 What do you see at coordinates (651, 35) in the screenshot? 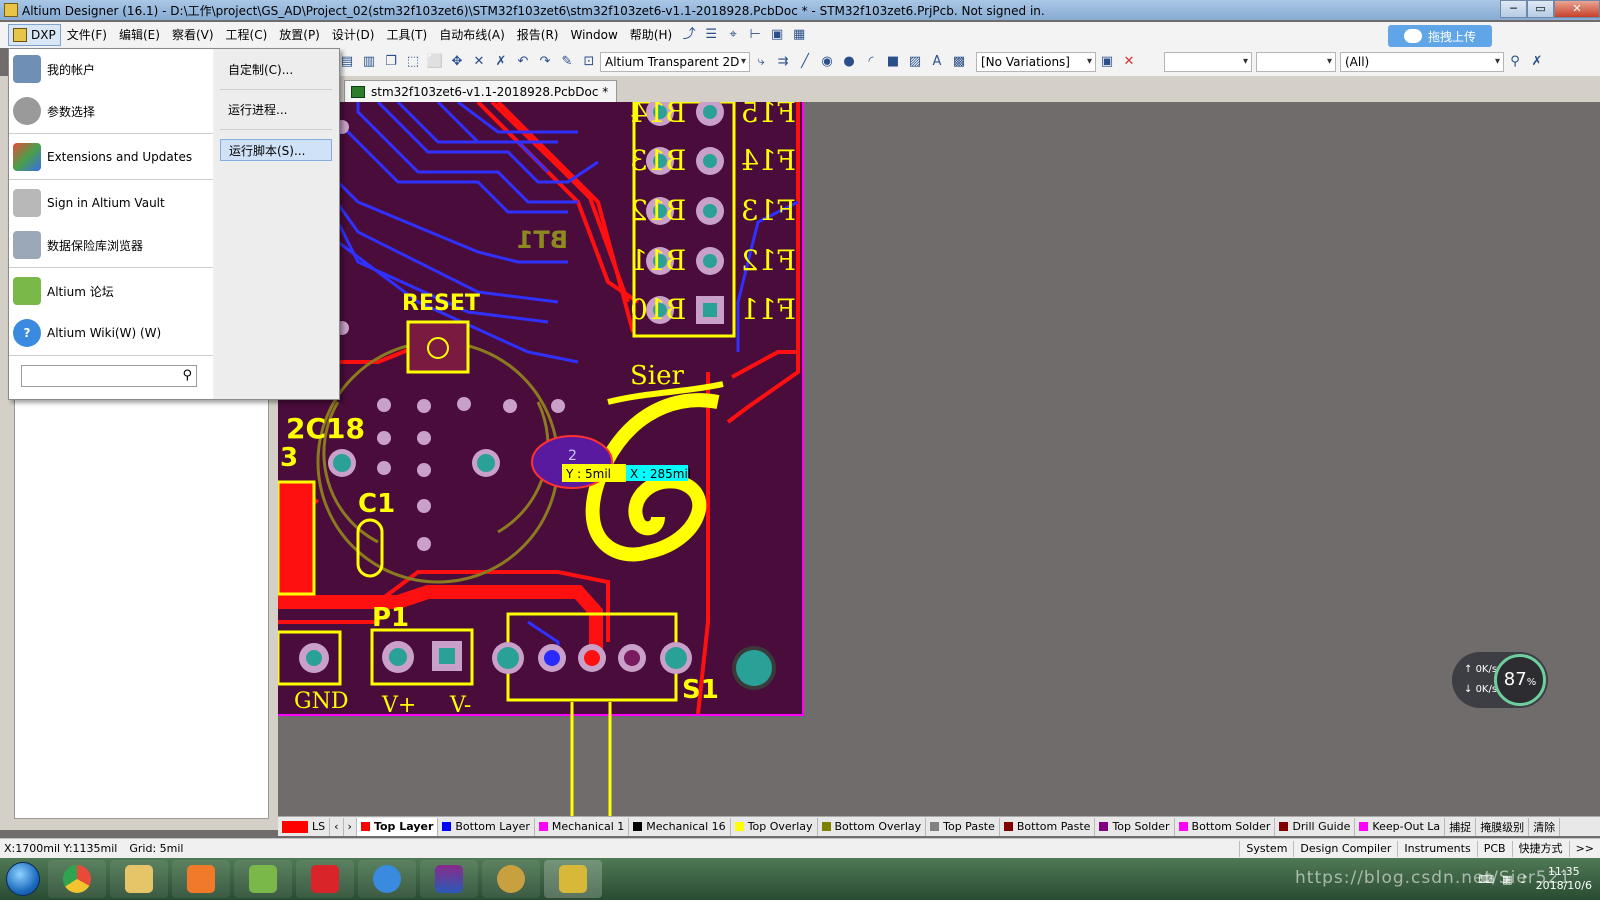
I see `menu-help: 帮助(H)` at bounding box center [651, 35].